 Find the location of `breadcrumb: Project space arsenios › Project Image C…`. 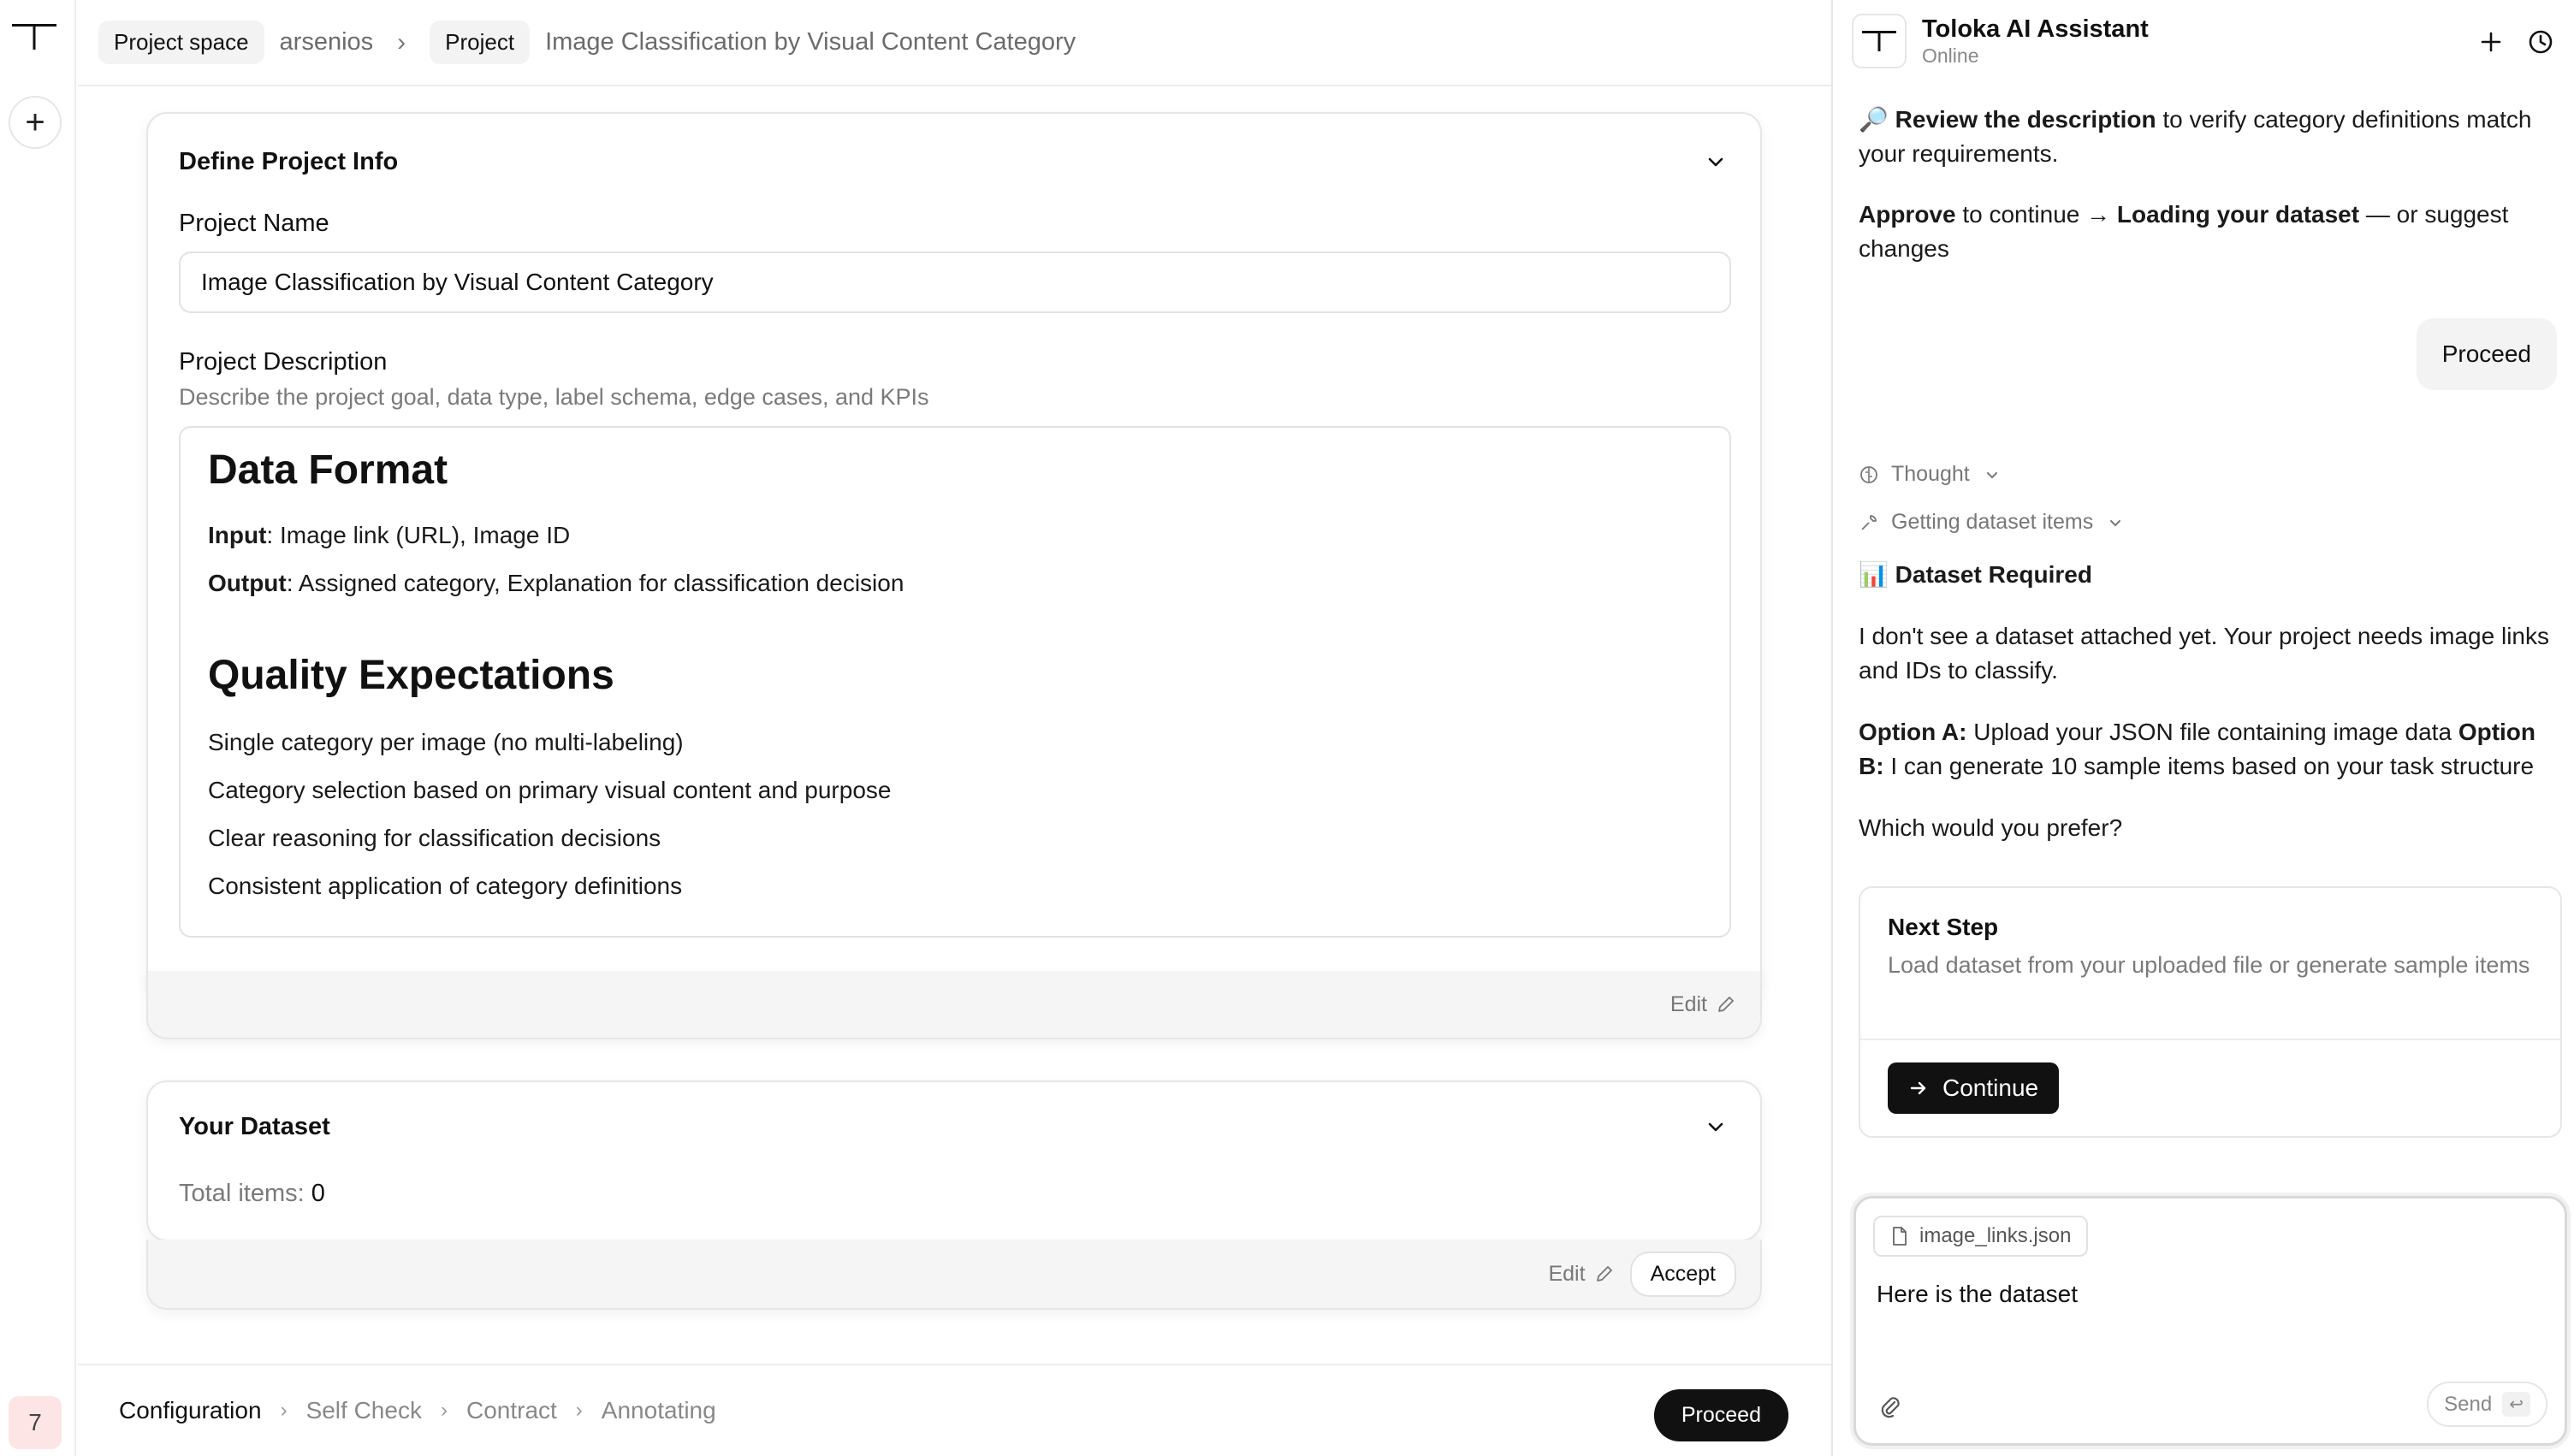

breadcrumb: Project space arsenios › Project Image C… is located at coordinates (955, 43).